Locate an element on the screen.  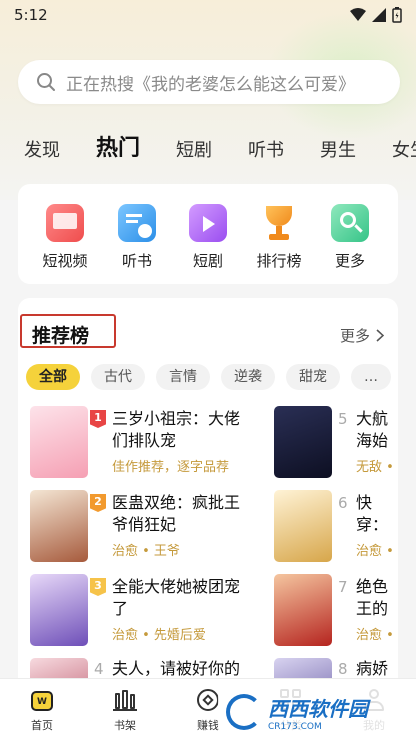
book-title: 病娇 is located at coordinates (372, 668).